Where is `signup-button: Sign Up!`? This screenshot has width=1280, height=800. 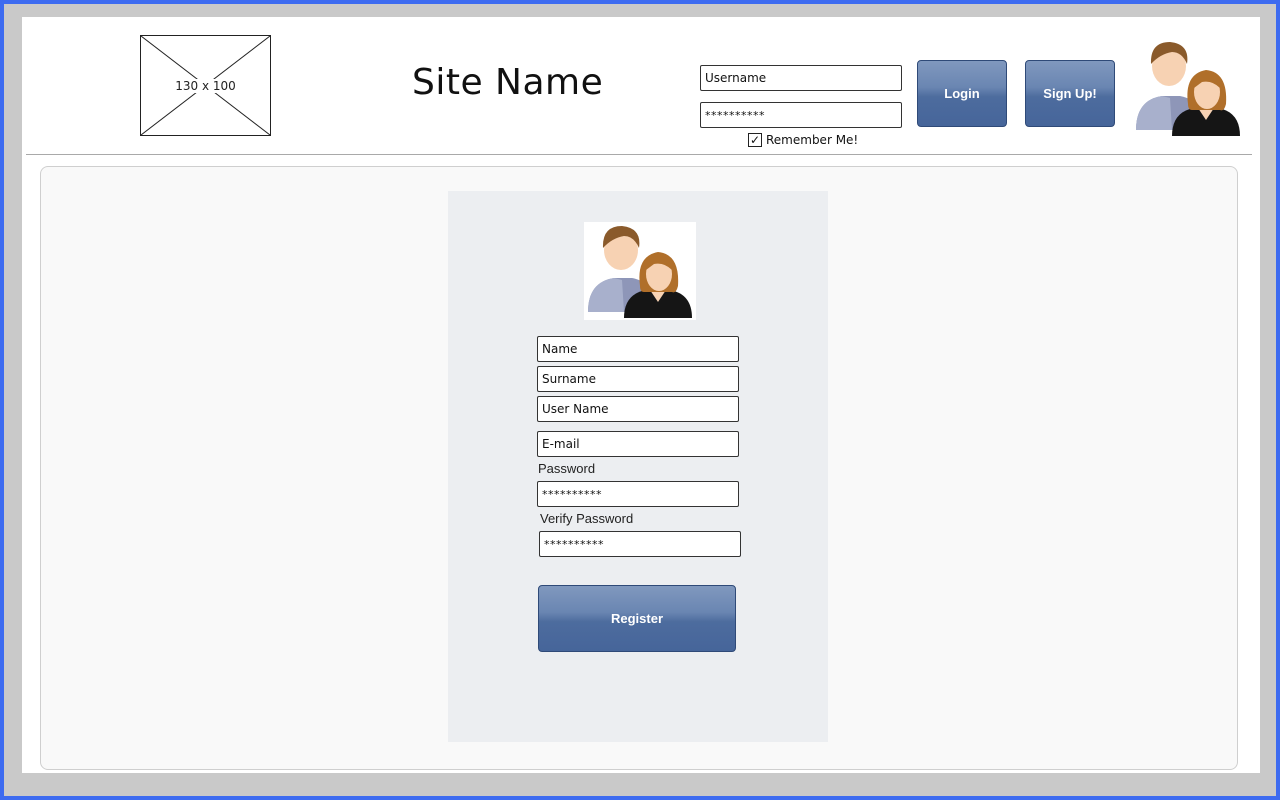
signup-button: Sign Up! is located at coordinates (1070, 93).